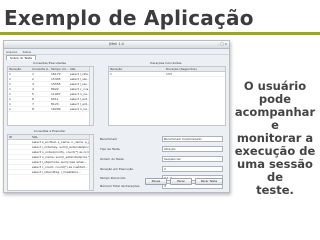 This screenshot has height=240, width=320. What do you see at coordinates (49, 131) in the screenshot?
I see `queries-panel-title: Consultas a Executar` at bounding box center [49, 131].